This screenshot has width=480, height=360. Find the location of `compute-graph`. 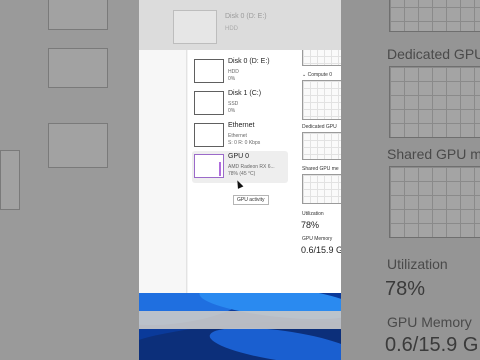

compute-graph is located at coordinates (321, 100).